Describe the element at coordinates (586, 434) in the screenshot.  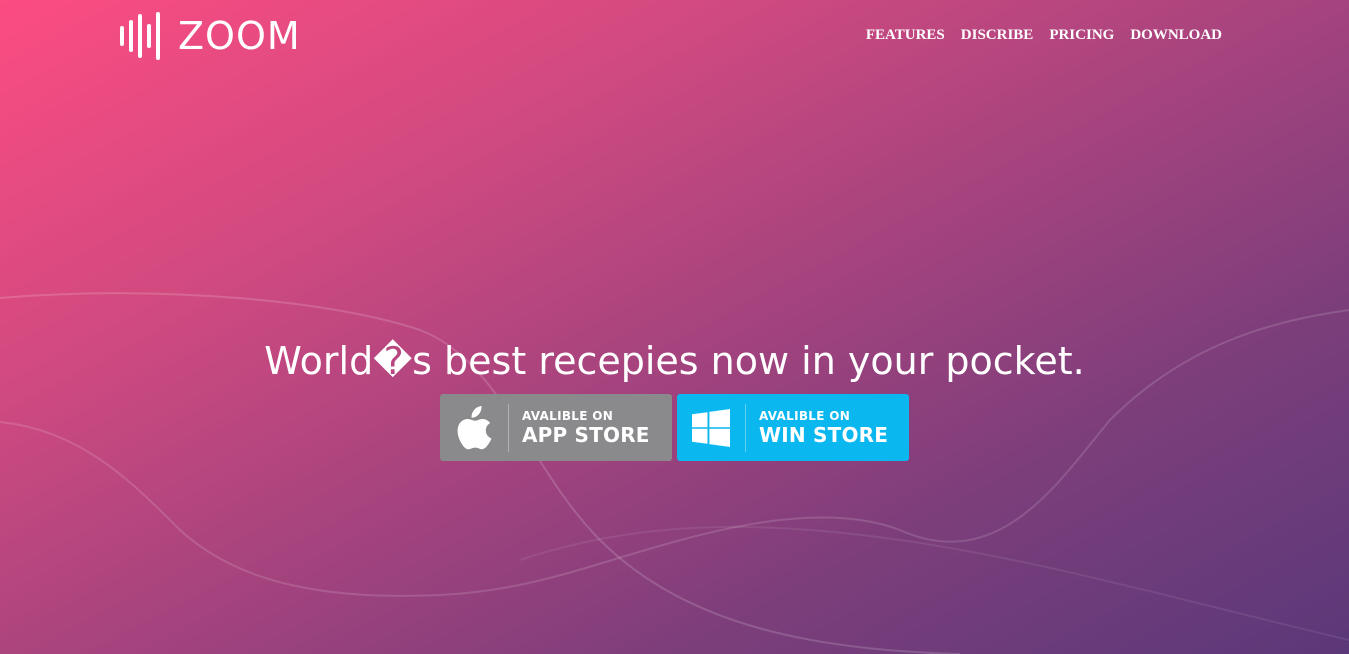
I see `store-name: APP STORE` at that location.